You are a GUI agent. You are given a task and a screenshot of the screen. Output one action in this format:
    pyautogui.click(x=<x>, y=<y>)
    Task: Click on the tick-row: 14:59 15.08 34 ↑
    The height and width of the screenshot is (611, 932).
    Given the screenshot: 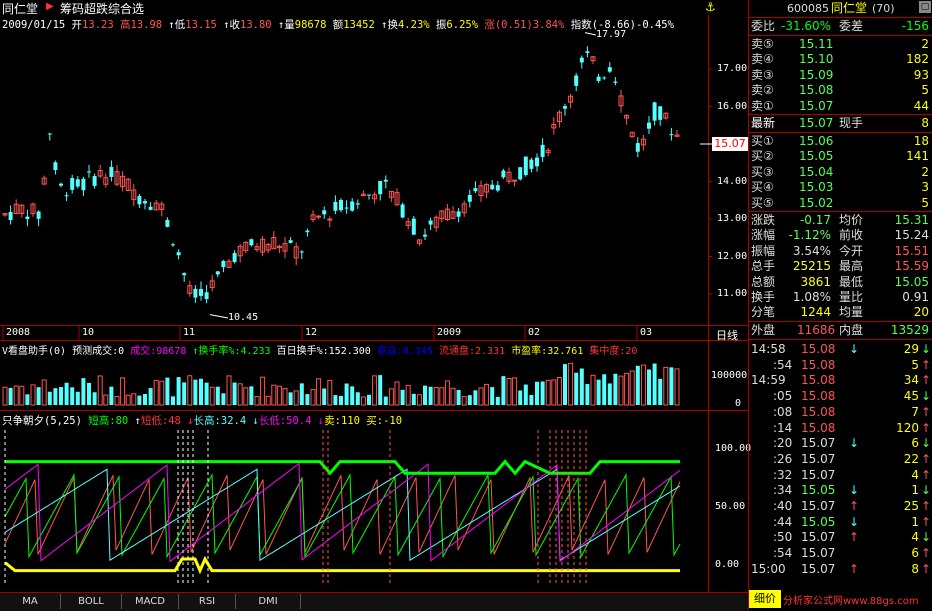 What is the action you would take?
    pyautogui.click(x=840, y=380)
    